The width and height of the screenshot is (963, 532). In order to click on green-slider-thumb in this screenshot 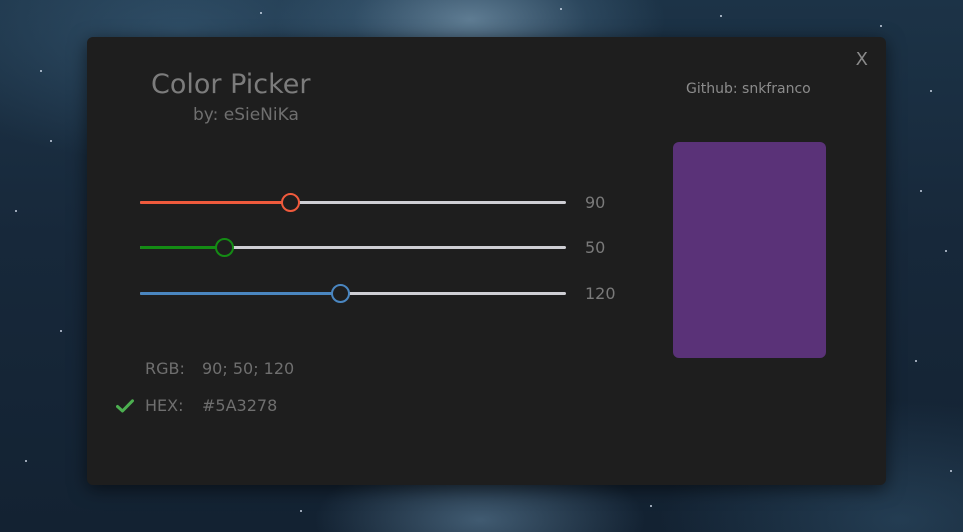, I will do `click(224, 247)`.